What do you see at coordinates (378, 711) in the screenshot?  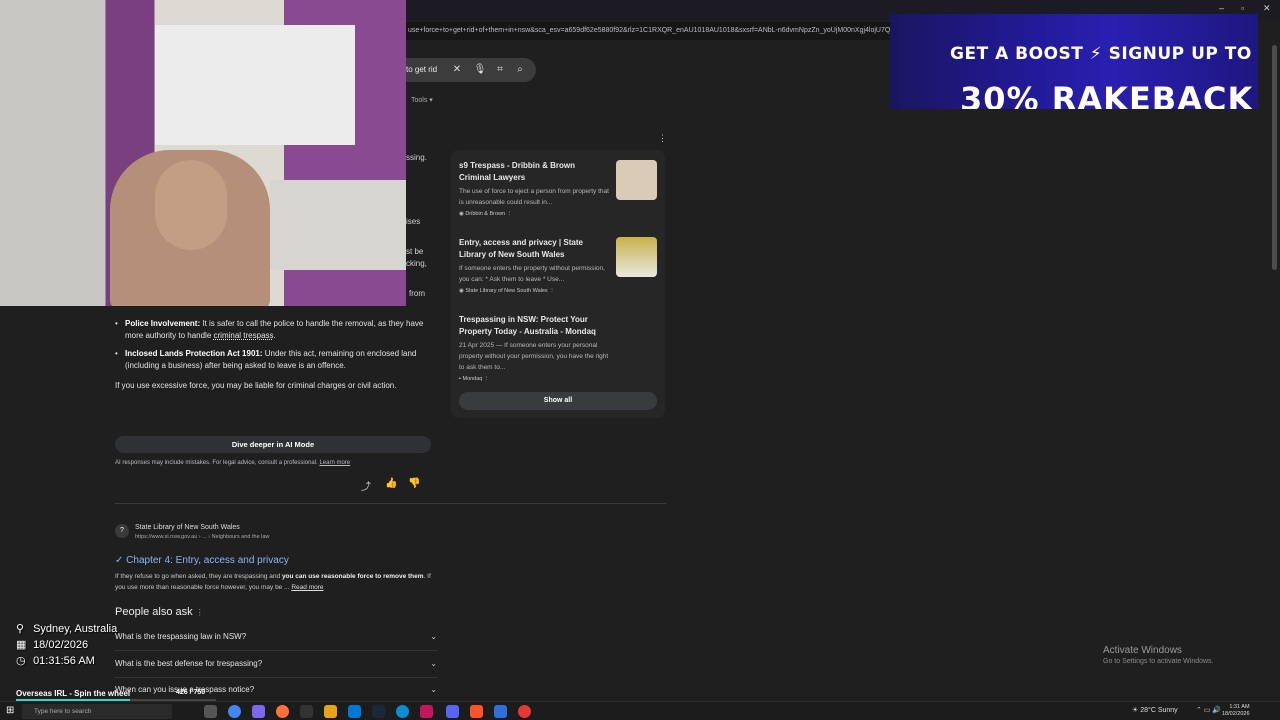 I see `steam-icon` at bounding box center [378, 711].